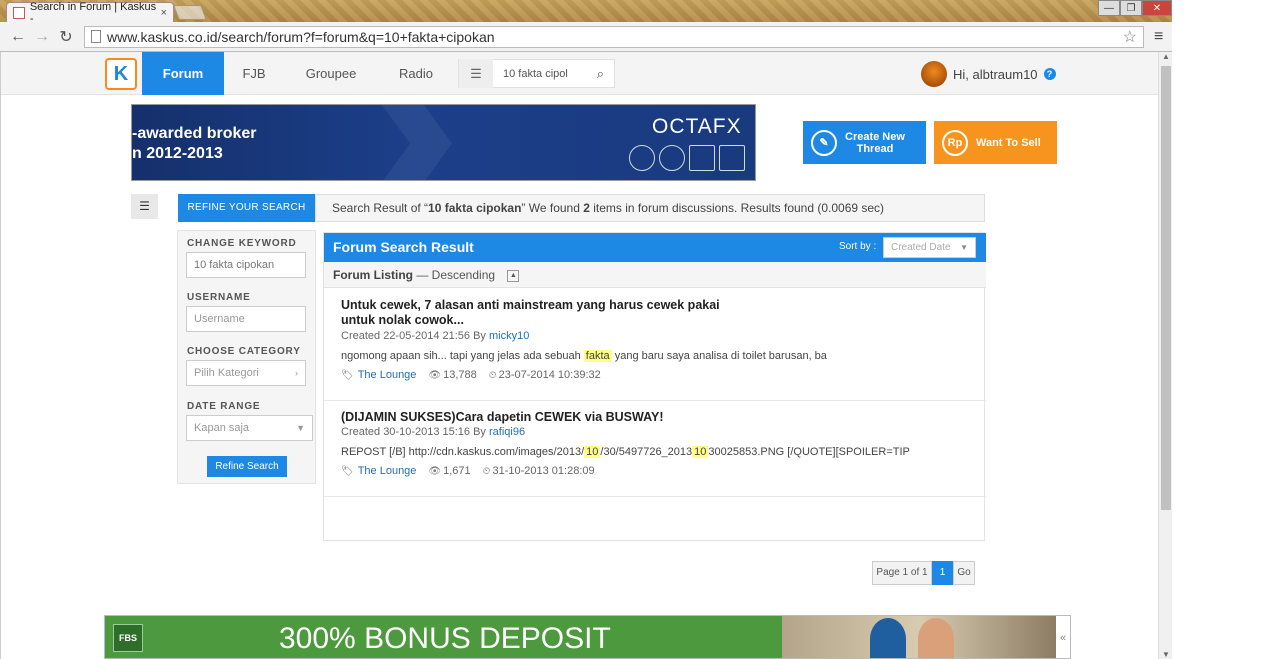 This screenshot has width=1280, height=659. I want to click on help-icon: ?, so click(1049, 74).